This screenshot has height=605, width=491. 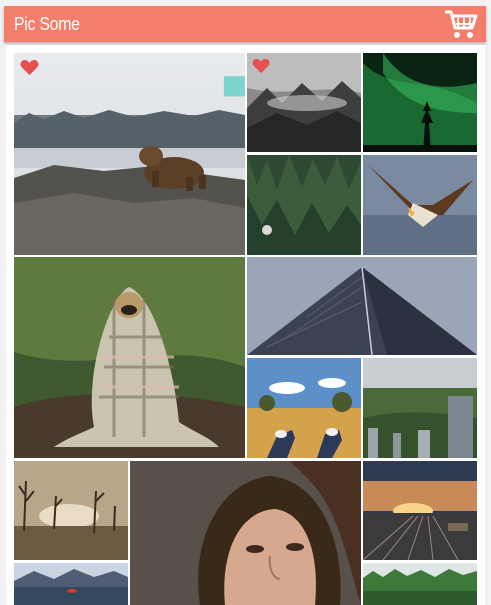 What do you see at coordinates (420, 408) in the screenshot?
I see `photo-city-skyline` at bounding box center [420, 408].